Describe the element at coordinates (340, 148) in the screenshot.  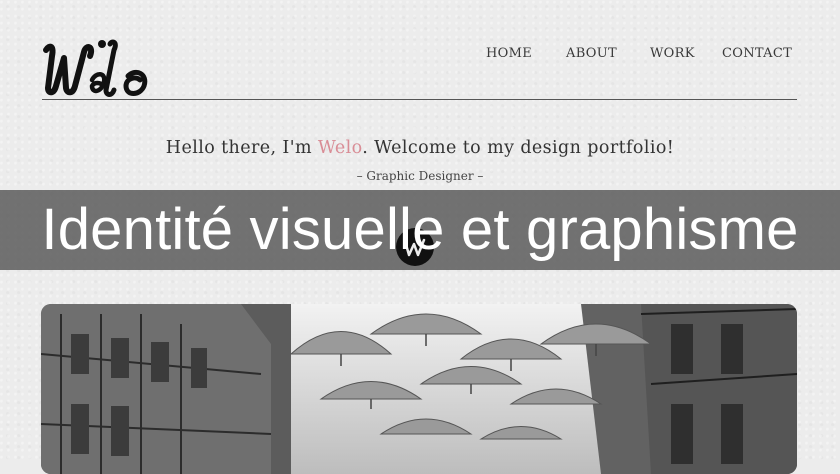
I see `intro-name-highlight: Welo` at that location.